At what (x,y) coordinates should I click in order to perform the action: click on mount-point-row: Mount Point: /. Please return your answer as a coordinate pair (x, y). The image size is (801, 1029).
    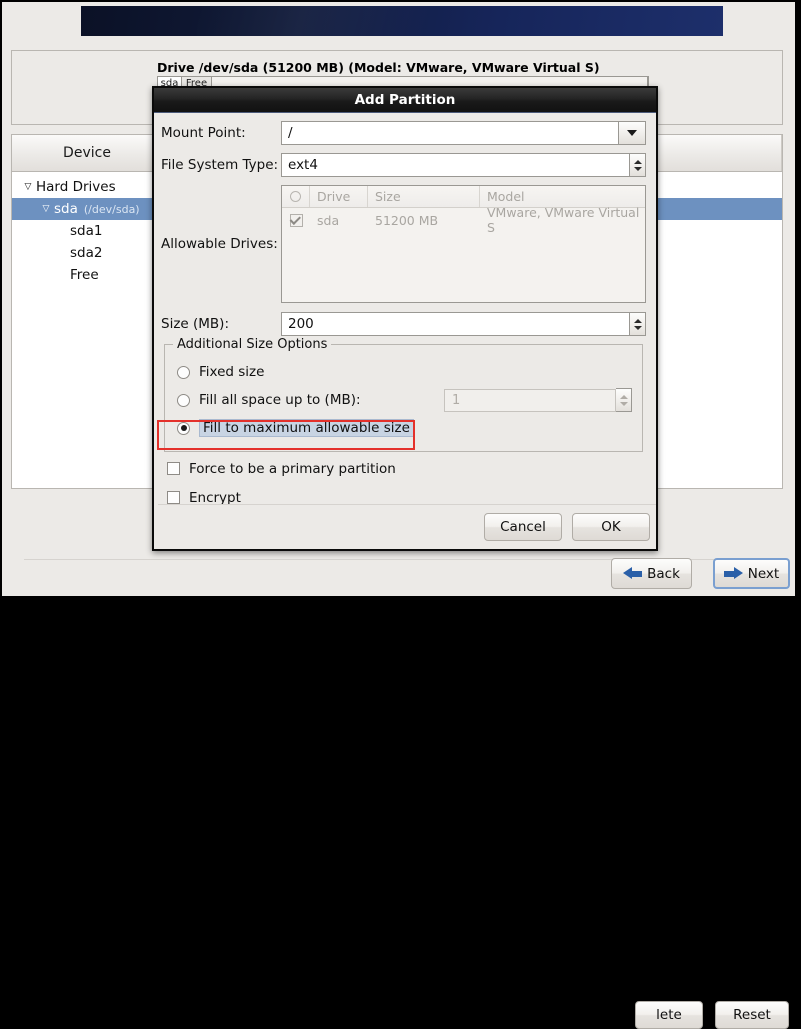
    Looking at the image, I should click on (402, 133).